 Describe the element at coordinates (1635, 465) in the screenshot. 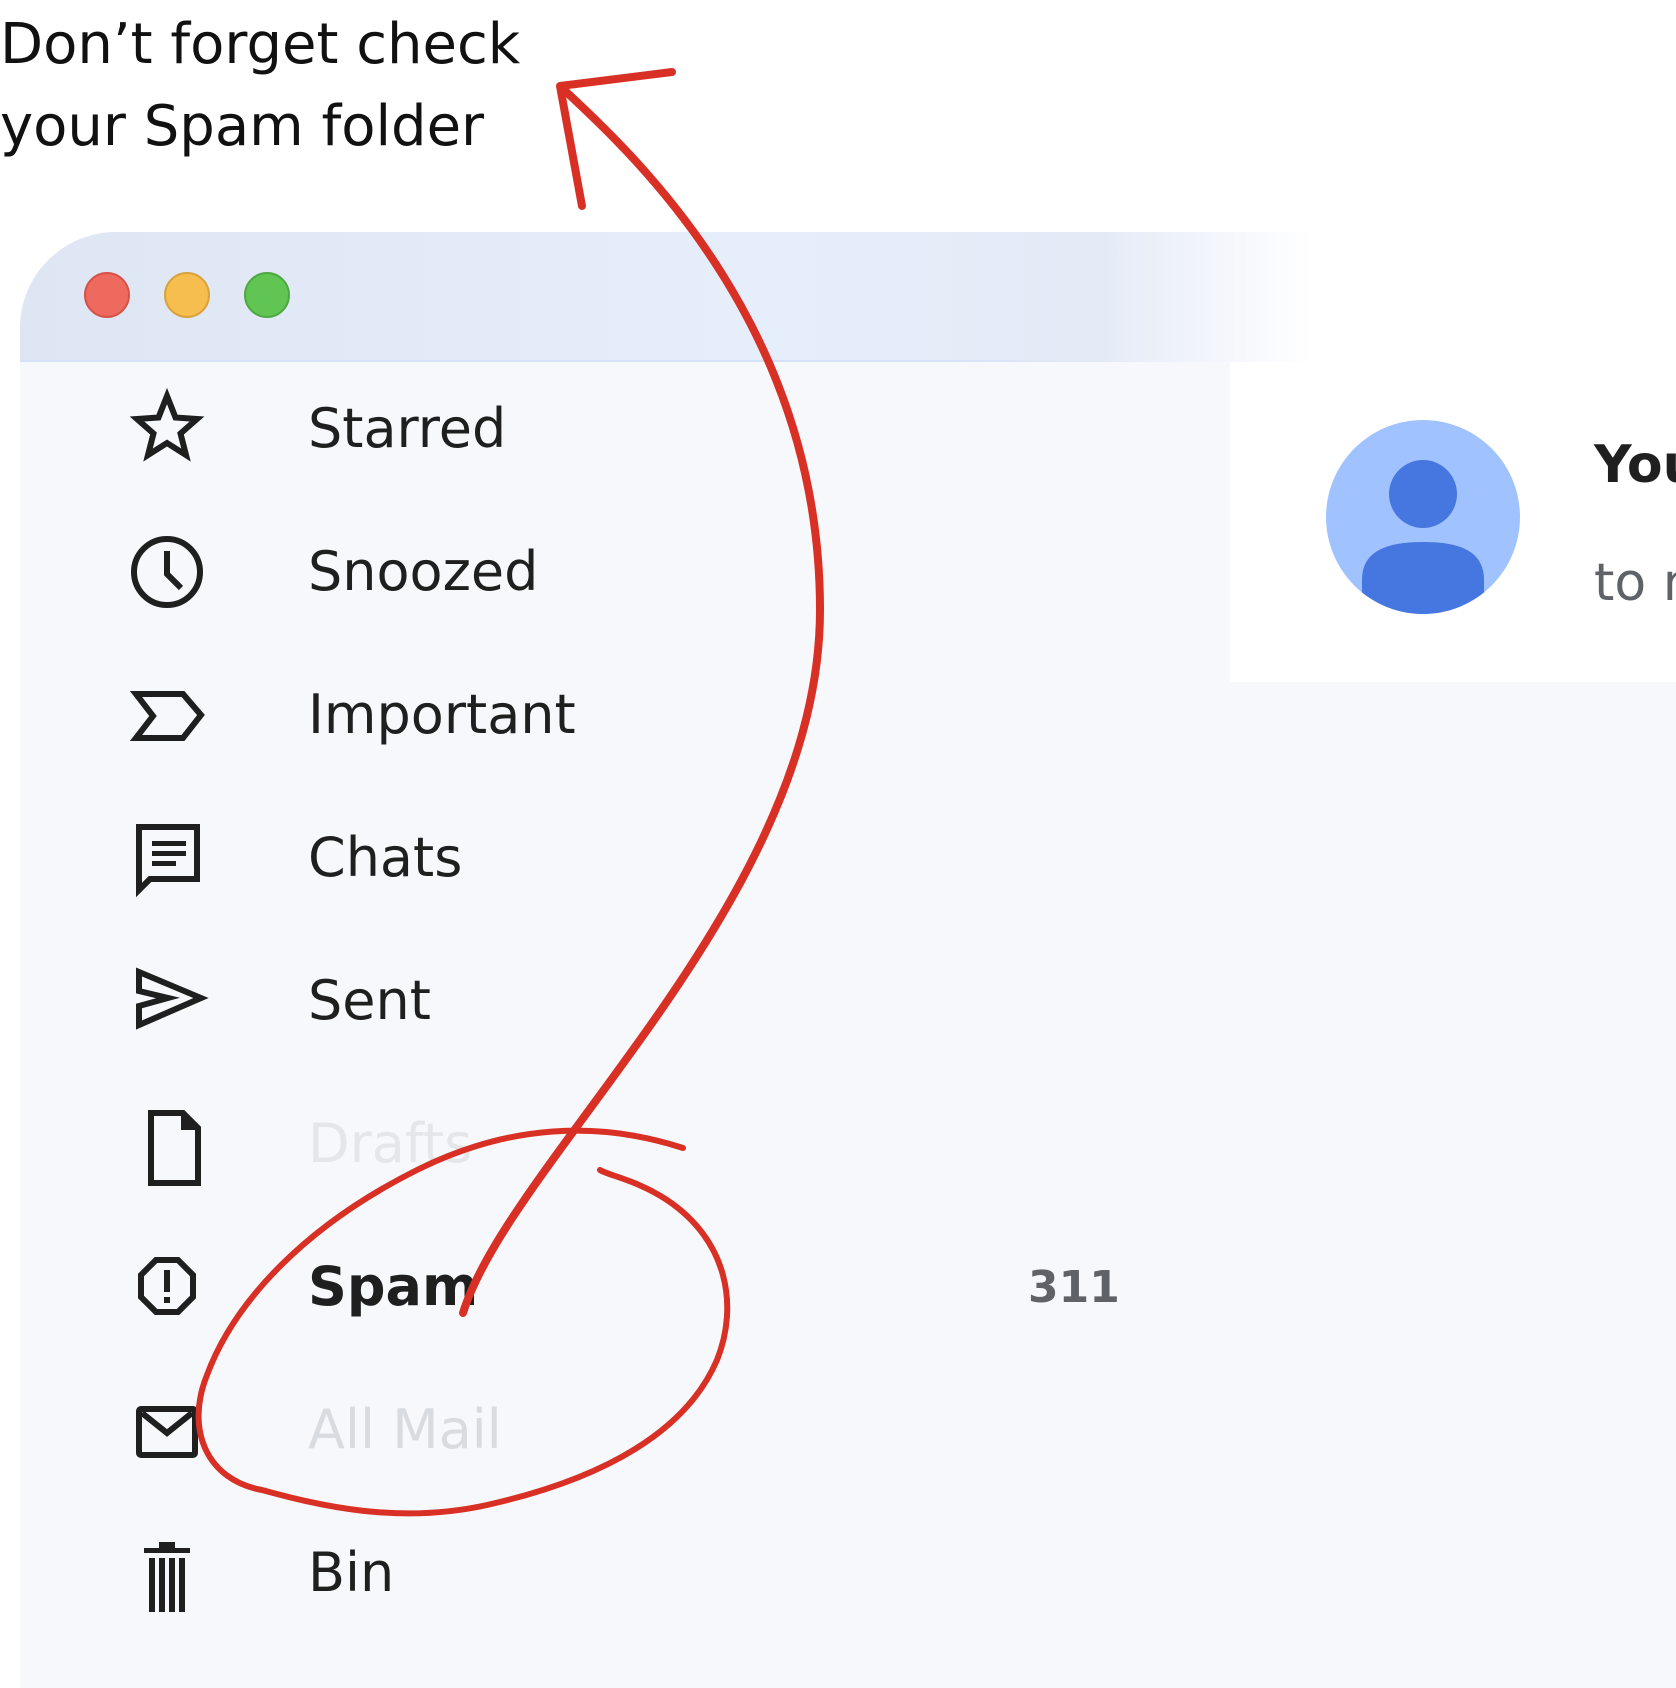

I see `email-sender: You` at that location.